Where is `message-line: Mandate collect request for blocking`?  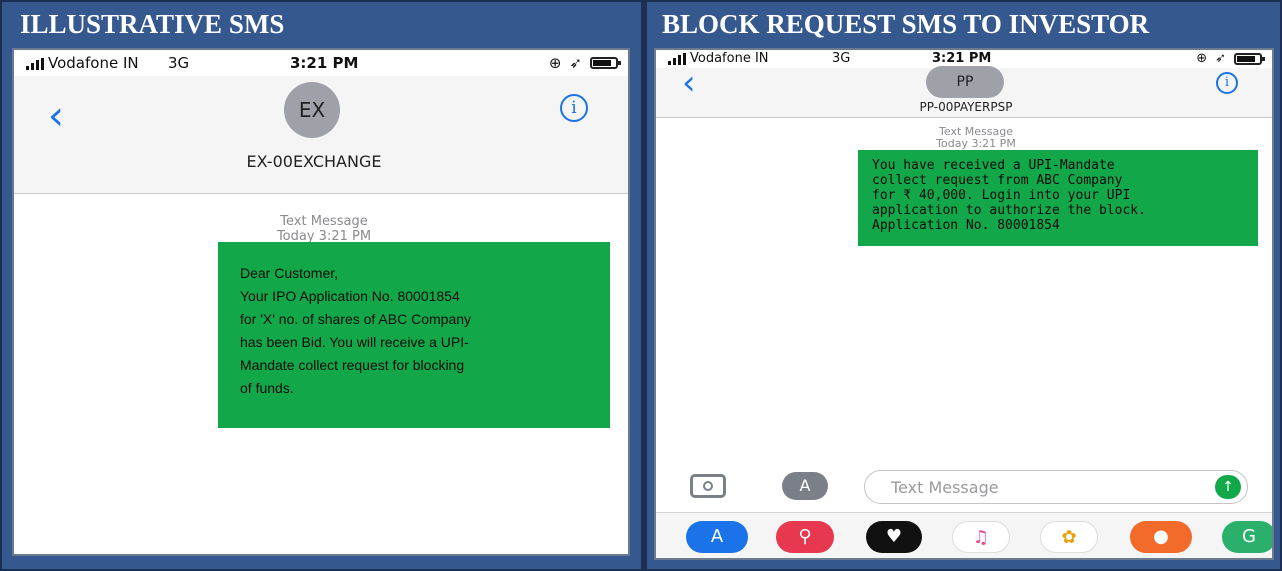 message-line: Mandate collect request for blocking is located at coordinates (352, 365).